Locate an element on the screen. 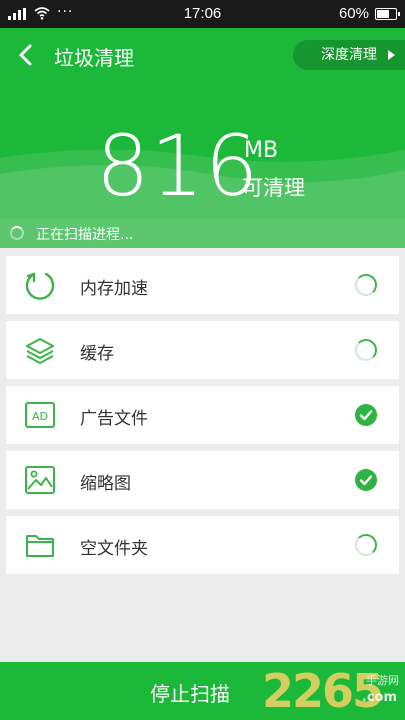  list-item: AD 广告文件 is located at coordinates (202, 415).